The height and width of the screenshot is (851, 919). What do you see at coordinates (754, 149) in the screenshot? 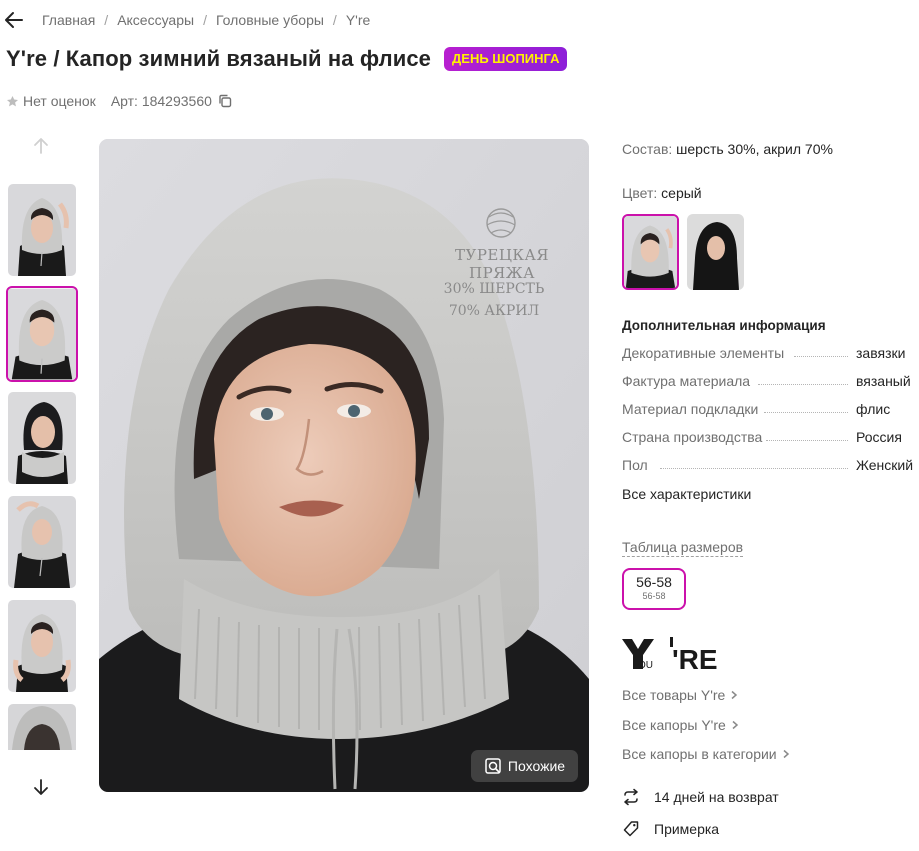
I see `composition-value: шерсть 30%, акрил 70%` at bounding box center [754, 149].